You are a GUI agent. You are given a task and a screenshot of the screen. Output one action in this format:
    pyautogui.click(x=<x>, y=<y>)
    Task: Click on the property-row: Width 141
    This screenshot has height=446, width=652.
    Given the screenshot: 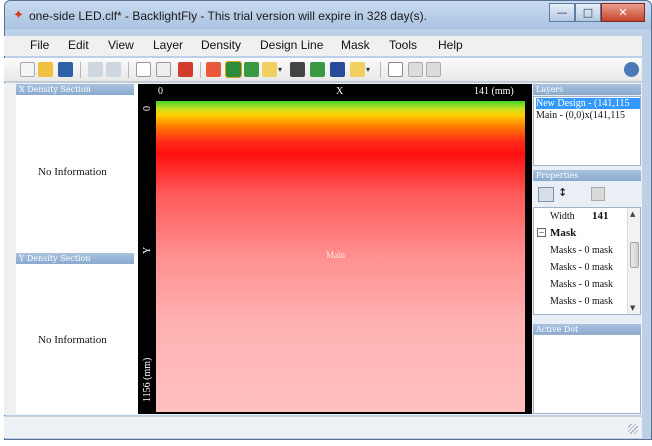 What is the action you would take?
    pyautogui.click(x=581, y=216)
    